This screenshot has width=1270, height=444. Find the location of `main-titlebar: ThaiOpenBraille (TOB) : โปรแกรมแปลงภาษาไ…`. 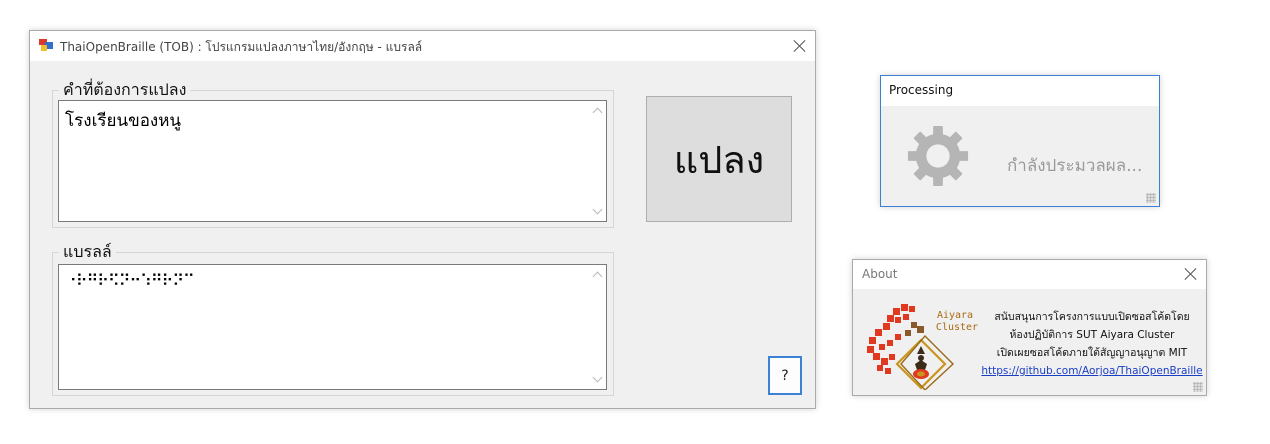

main-titlebar: ThaiOpenBraille (TOB) : โปรแกรมแปลงภาษาไ… is located at coordinates (422, 46).